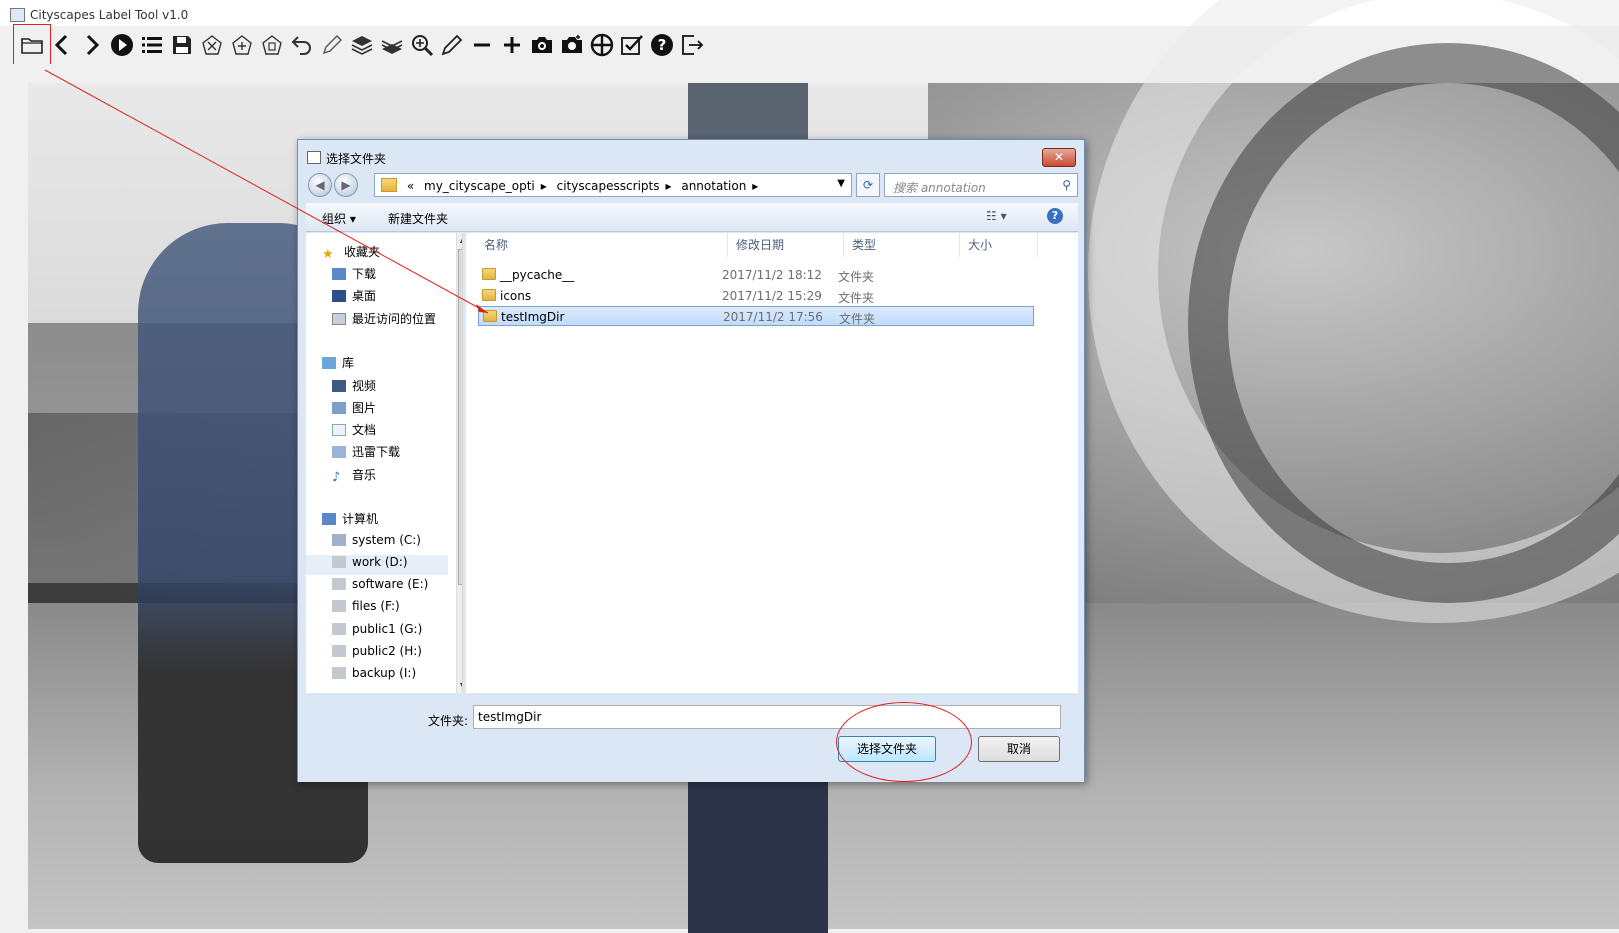 The width and height of the screenshot is (1619, 933). I want to click on search-icon: ⚲, so click(1066, 185).